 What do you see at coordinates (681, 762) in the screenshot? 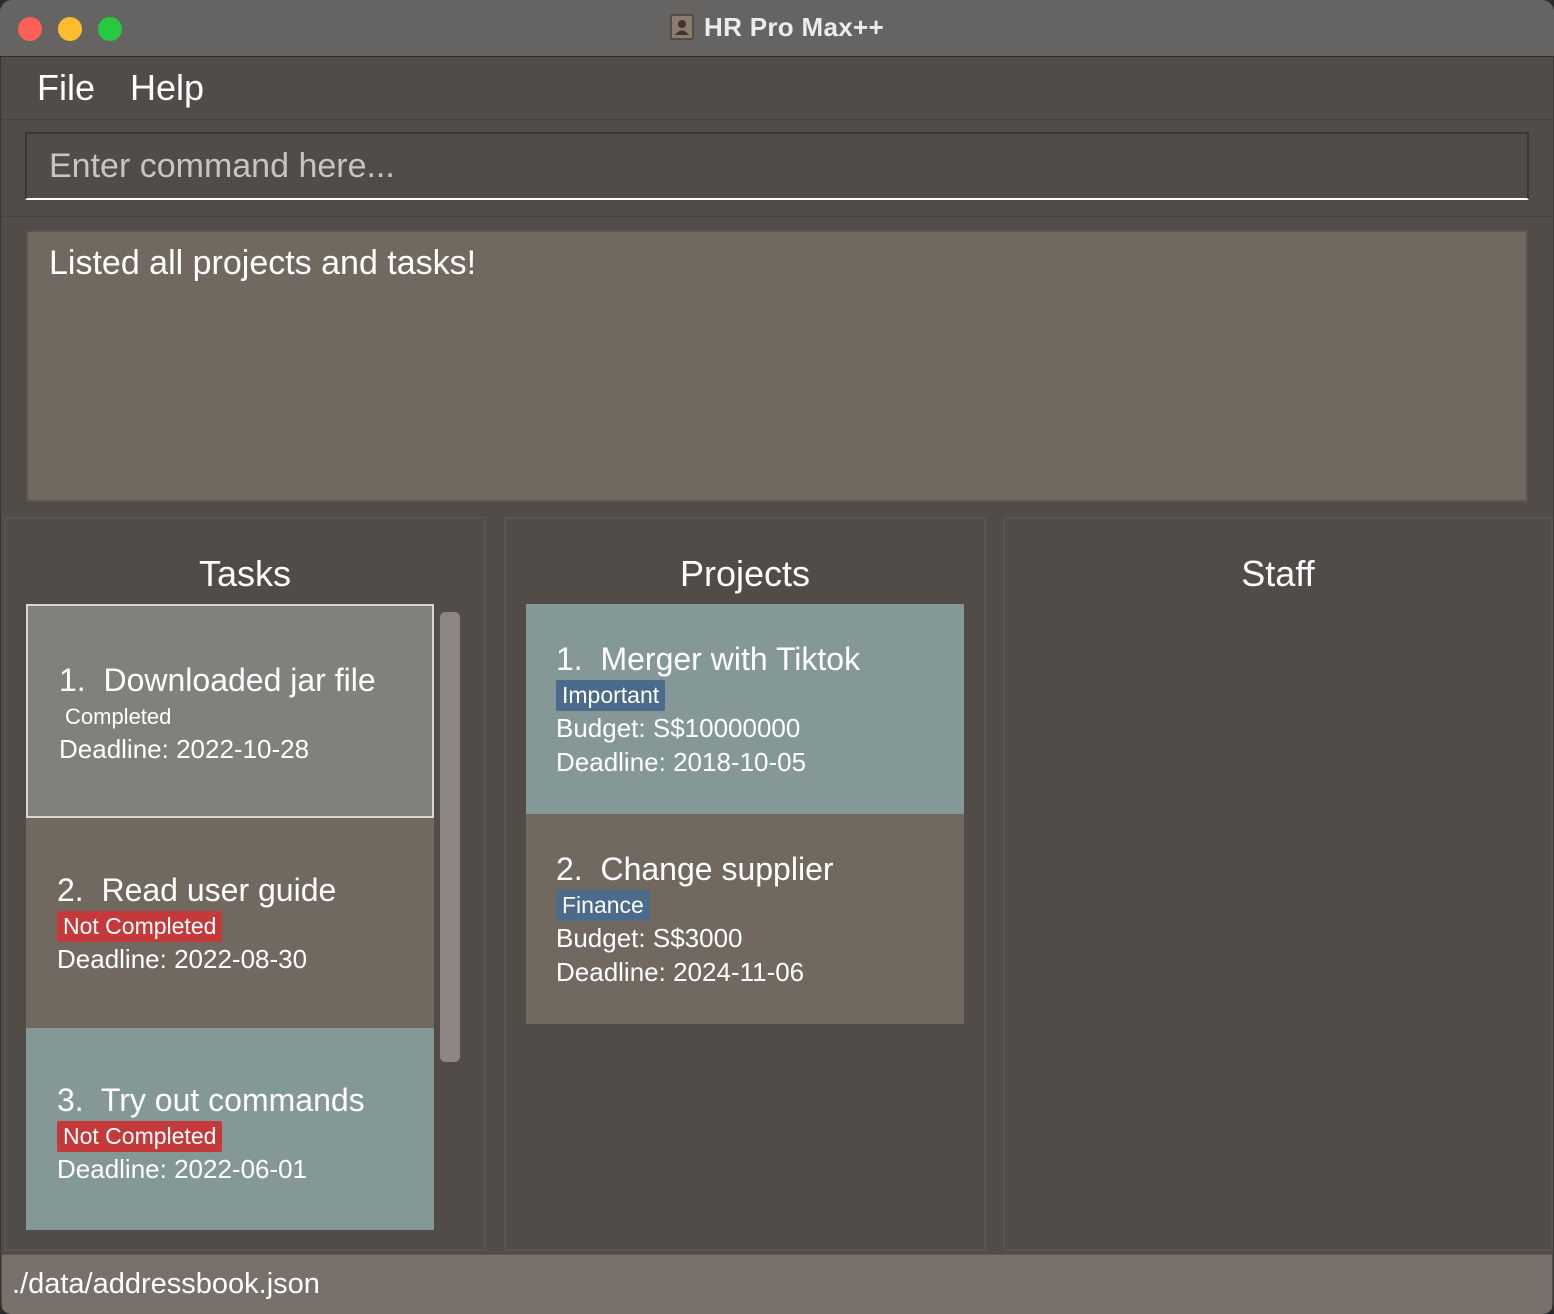
I see `project-deadline: Deadline: 2018-10-05` at bounding box center [681, 762].